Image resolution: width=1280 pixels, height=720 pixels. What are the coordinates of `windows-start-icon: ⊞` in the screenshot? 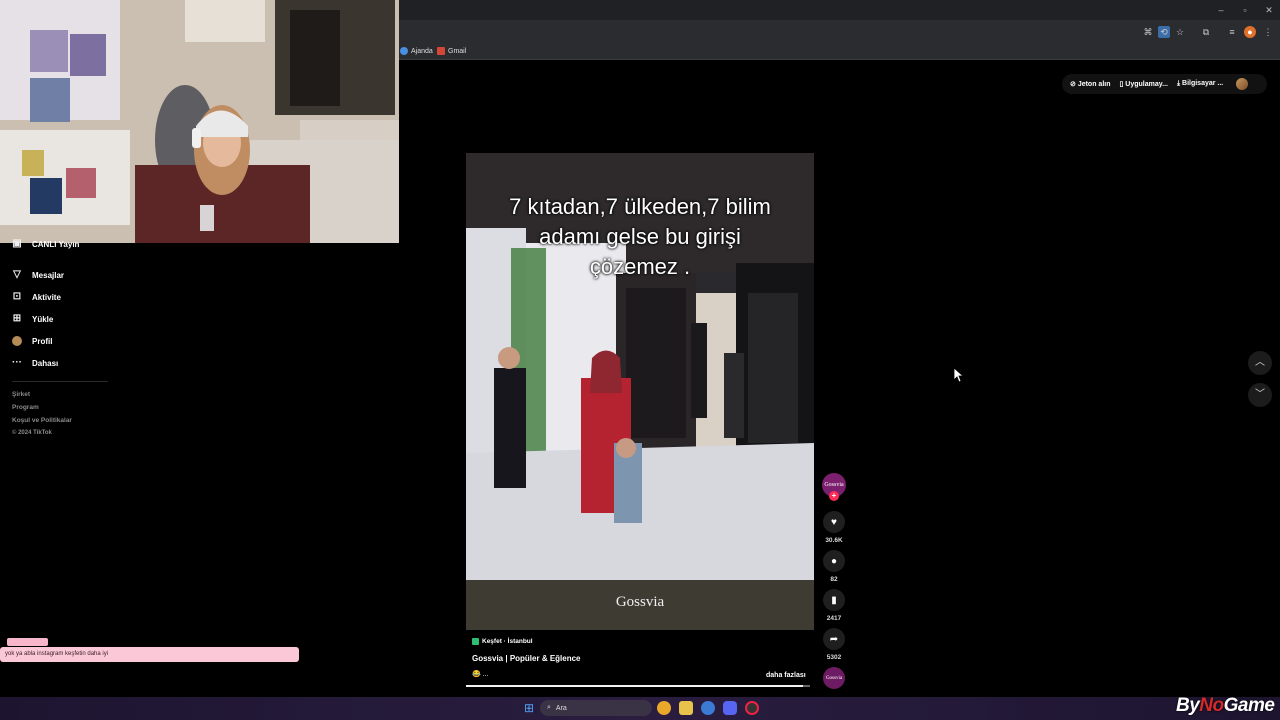 It's located at (529, 708).